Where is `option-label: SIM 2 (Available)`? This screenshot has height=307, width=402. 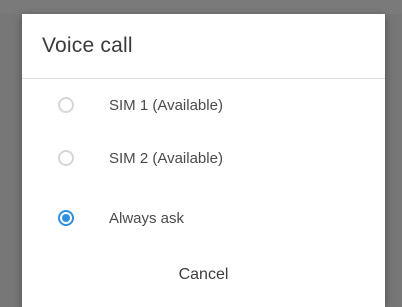
option-label: SIM 2 (Available) is located at coordinates (166, 158).